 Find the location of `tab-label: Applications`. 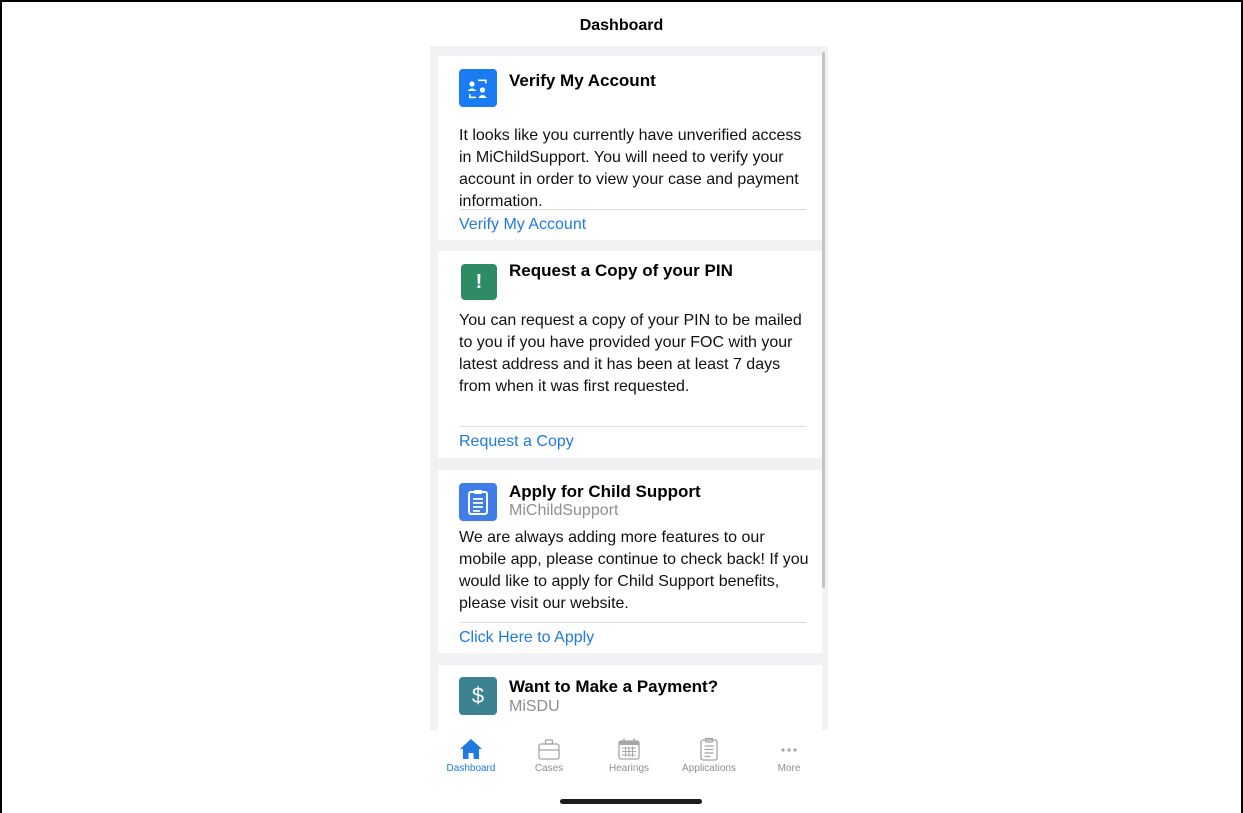

tab-label: Applications is located at coordinates (709, 768).